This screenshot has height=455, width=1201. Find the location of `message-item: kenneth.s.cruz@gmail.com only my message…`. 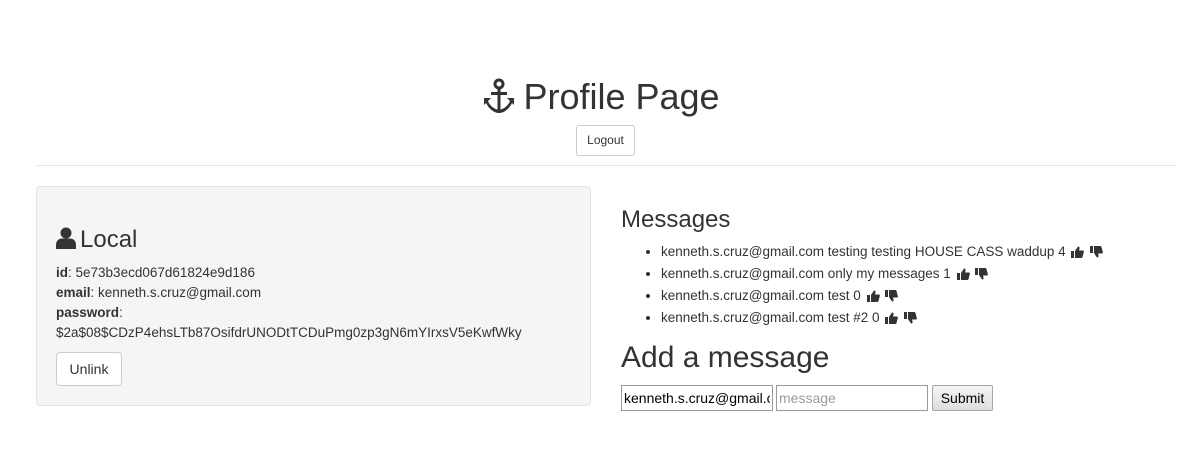

message-item: kenneth.s.cruz@gmail.com only my message… is located at coordinates (882, 275).